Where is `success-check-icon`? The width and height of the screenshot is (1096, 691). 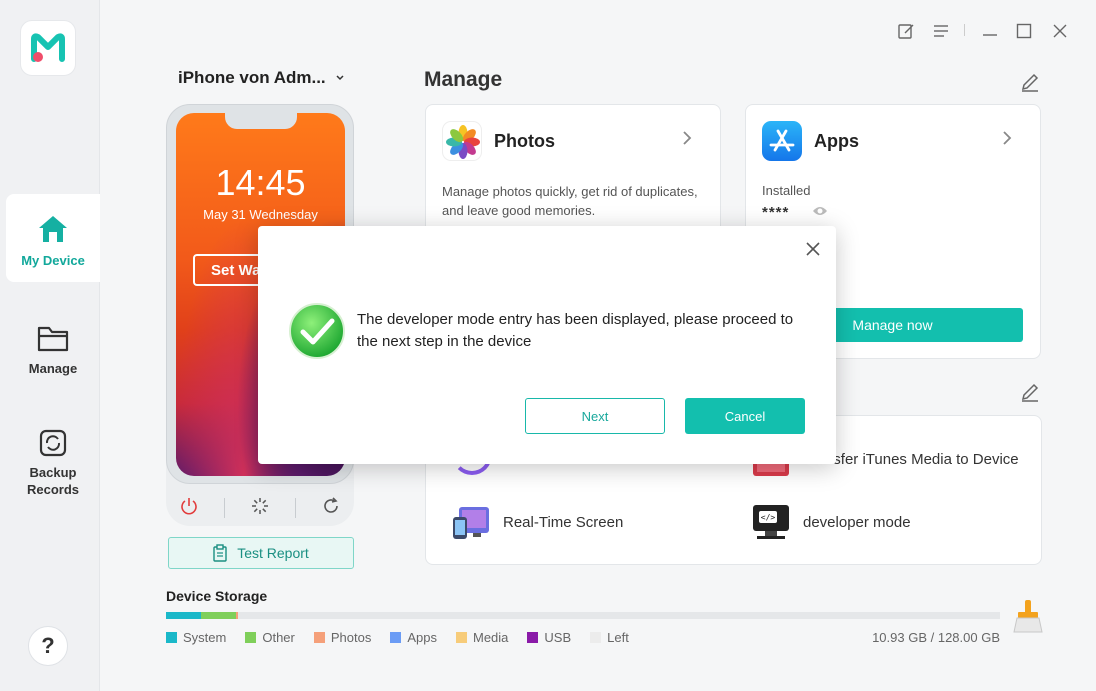
success-check-icon is located at coordinates (317, 331).